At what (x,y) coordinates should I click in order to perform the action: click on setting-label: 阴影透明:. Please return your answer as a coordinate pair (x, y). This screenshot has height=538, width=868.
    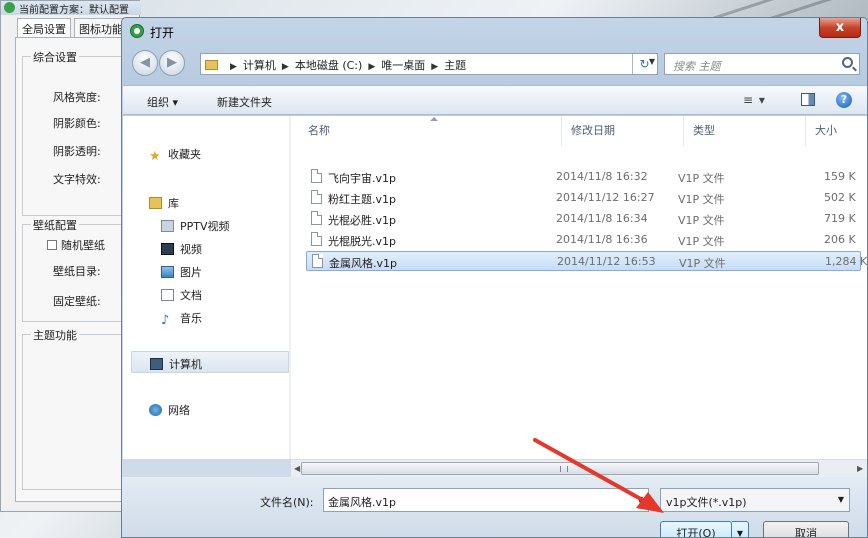
    Looking at the image, I should click on (77, 151).